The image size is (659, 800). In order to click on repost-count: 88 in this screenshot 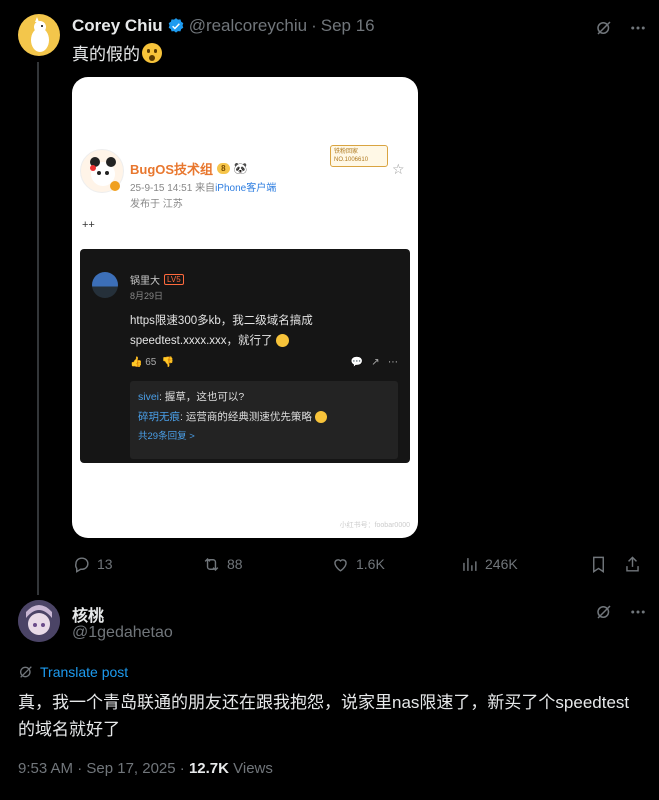, I will do `click(235, 564)`.